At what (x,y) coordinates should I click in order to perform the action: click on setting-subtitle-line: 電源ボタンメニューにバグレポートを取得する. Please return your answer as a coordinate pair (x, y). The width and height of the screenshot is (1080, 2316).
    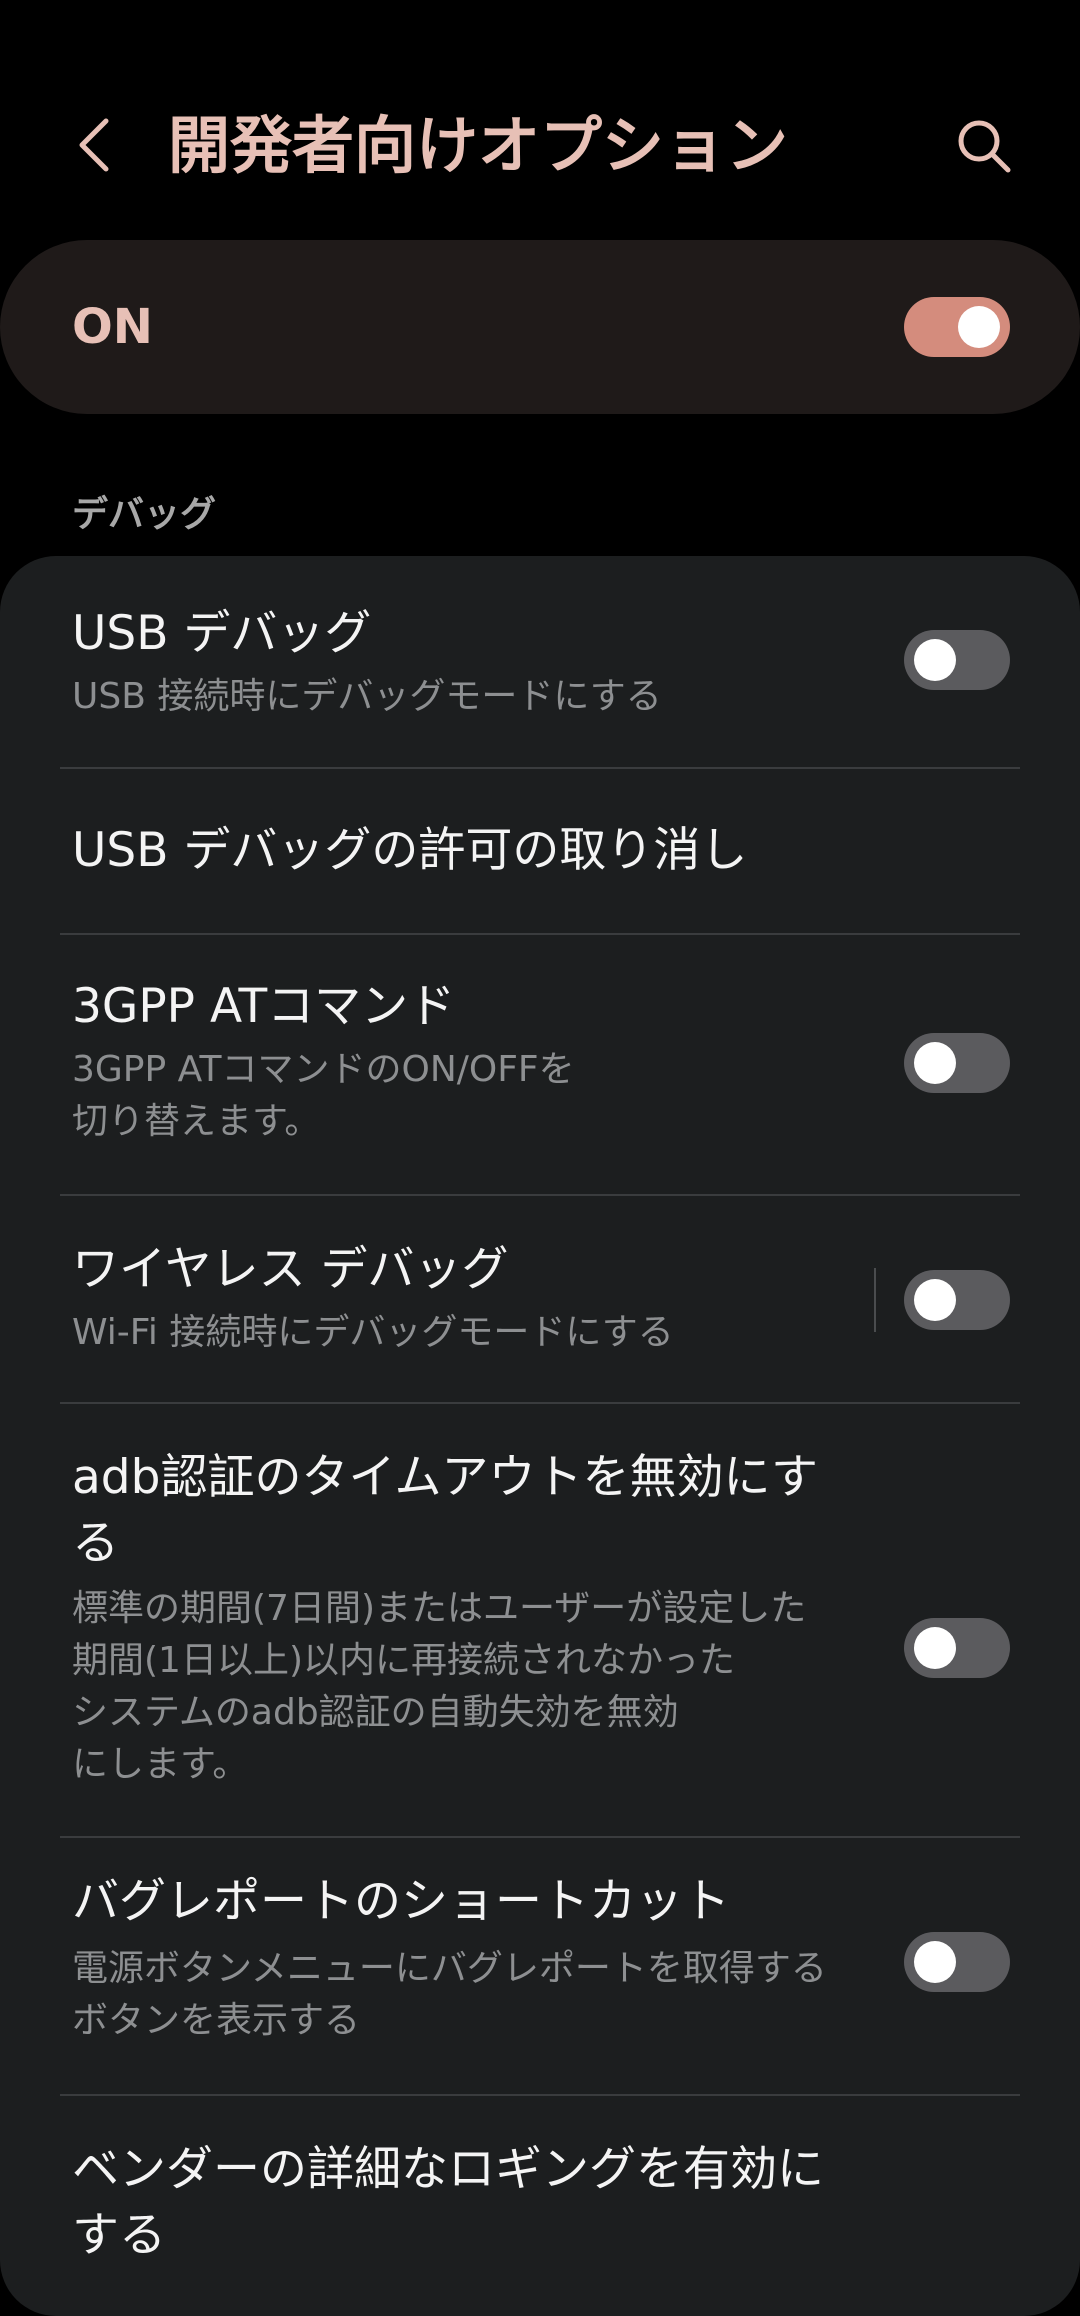
    Looking at the image, I should click on (449, 1968).